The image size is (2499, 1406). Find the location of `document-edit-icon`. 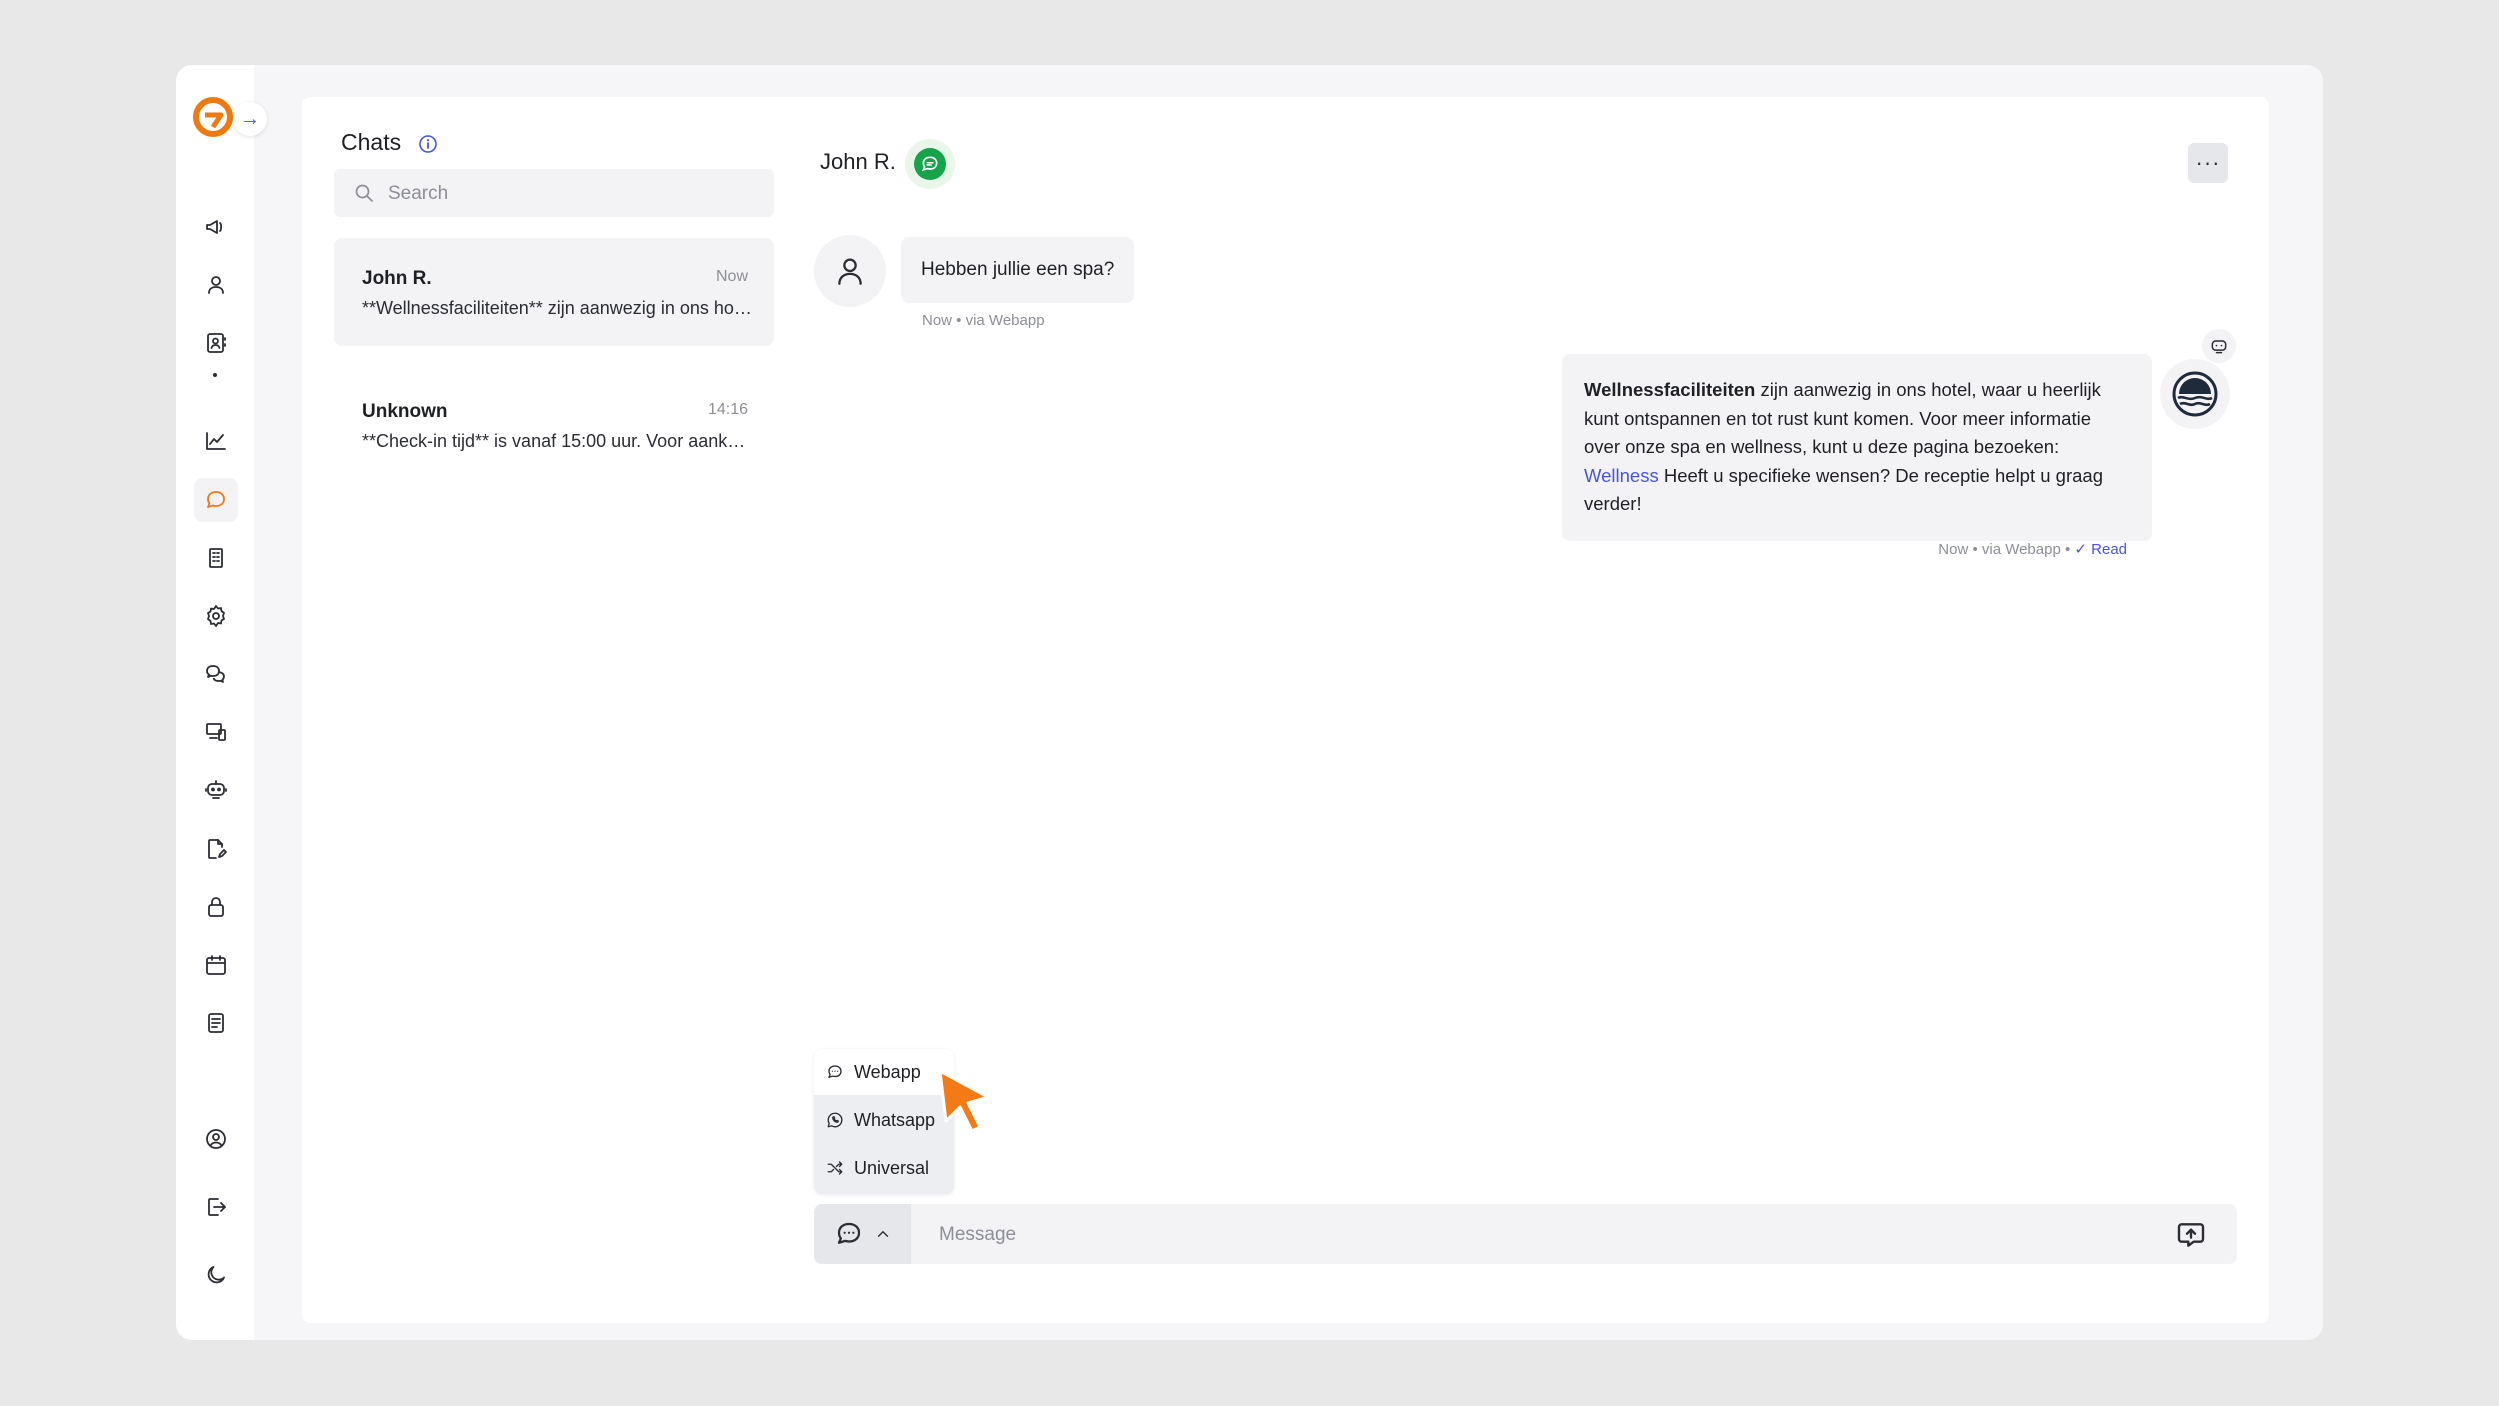

document-edit-icon is located at coordinates (217, 849).